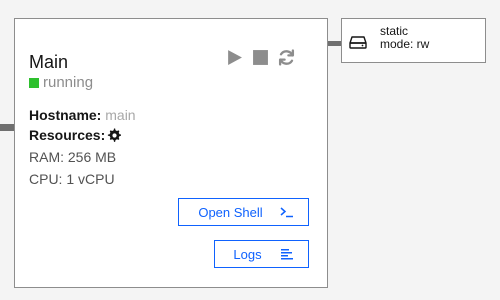 This screenshot has width=500, height=300. What do you see at coordinates (247, 254) in the screenshot?
I see `logs-label: Logs` at bounding box center [247, 254].